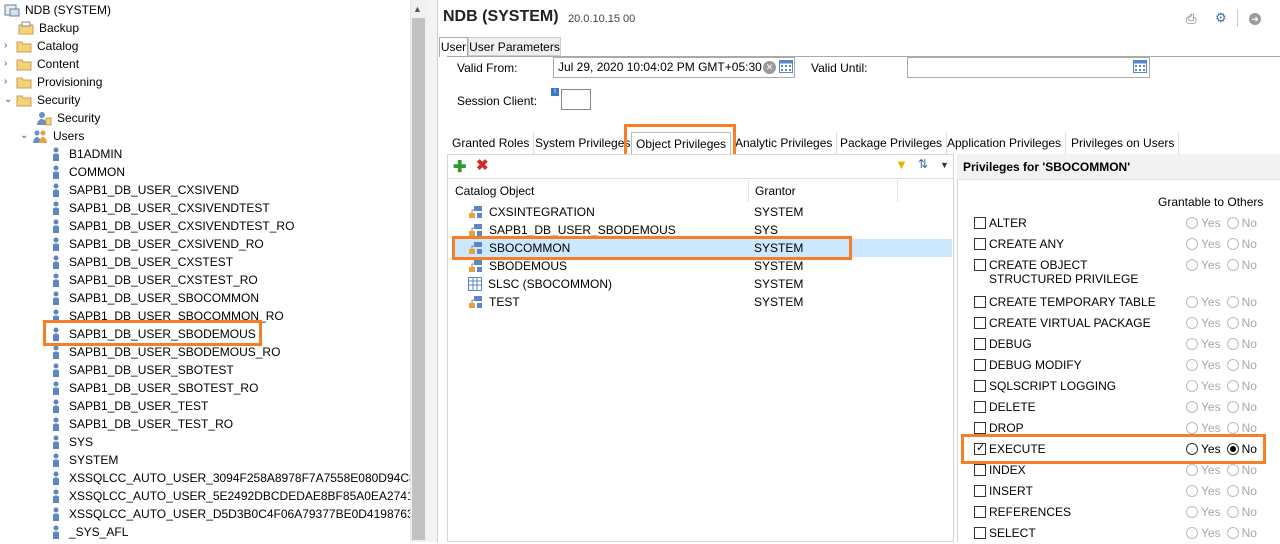 Image resolution: width=1280 pixels, height=544 pixels. What do you see at coordinates (583, 143) in the screenshot?
I see `priv-tab: System Privileges` at bounding box center [583, 143].